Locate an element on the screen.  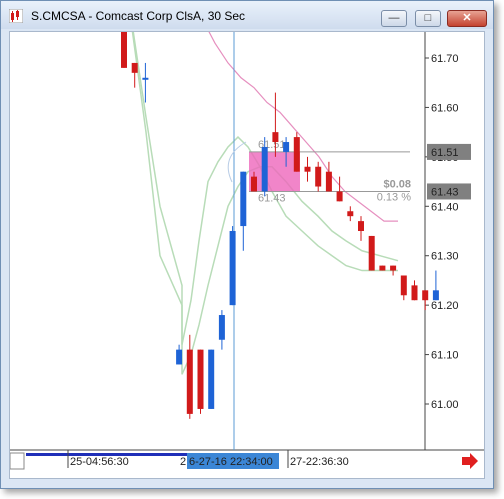
time-axis-label: 27-22:36:30 is located at coordinates (319, 462).